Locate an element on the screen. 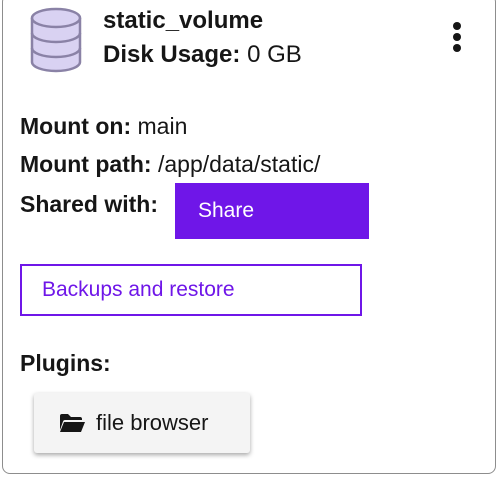 This screenshot has width=500, height=478. mount-path-row: Mount path: /app/data/static/ is located at coordinates (170, 164).